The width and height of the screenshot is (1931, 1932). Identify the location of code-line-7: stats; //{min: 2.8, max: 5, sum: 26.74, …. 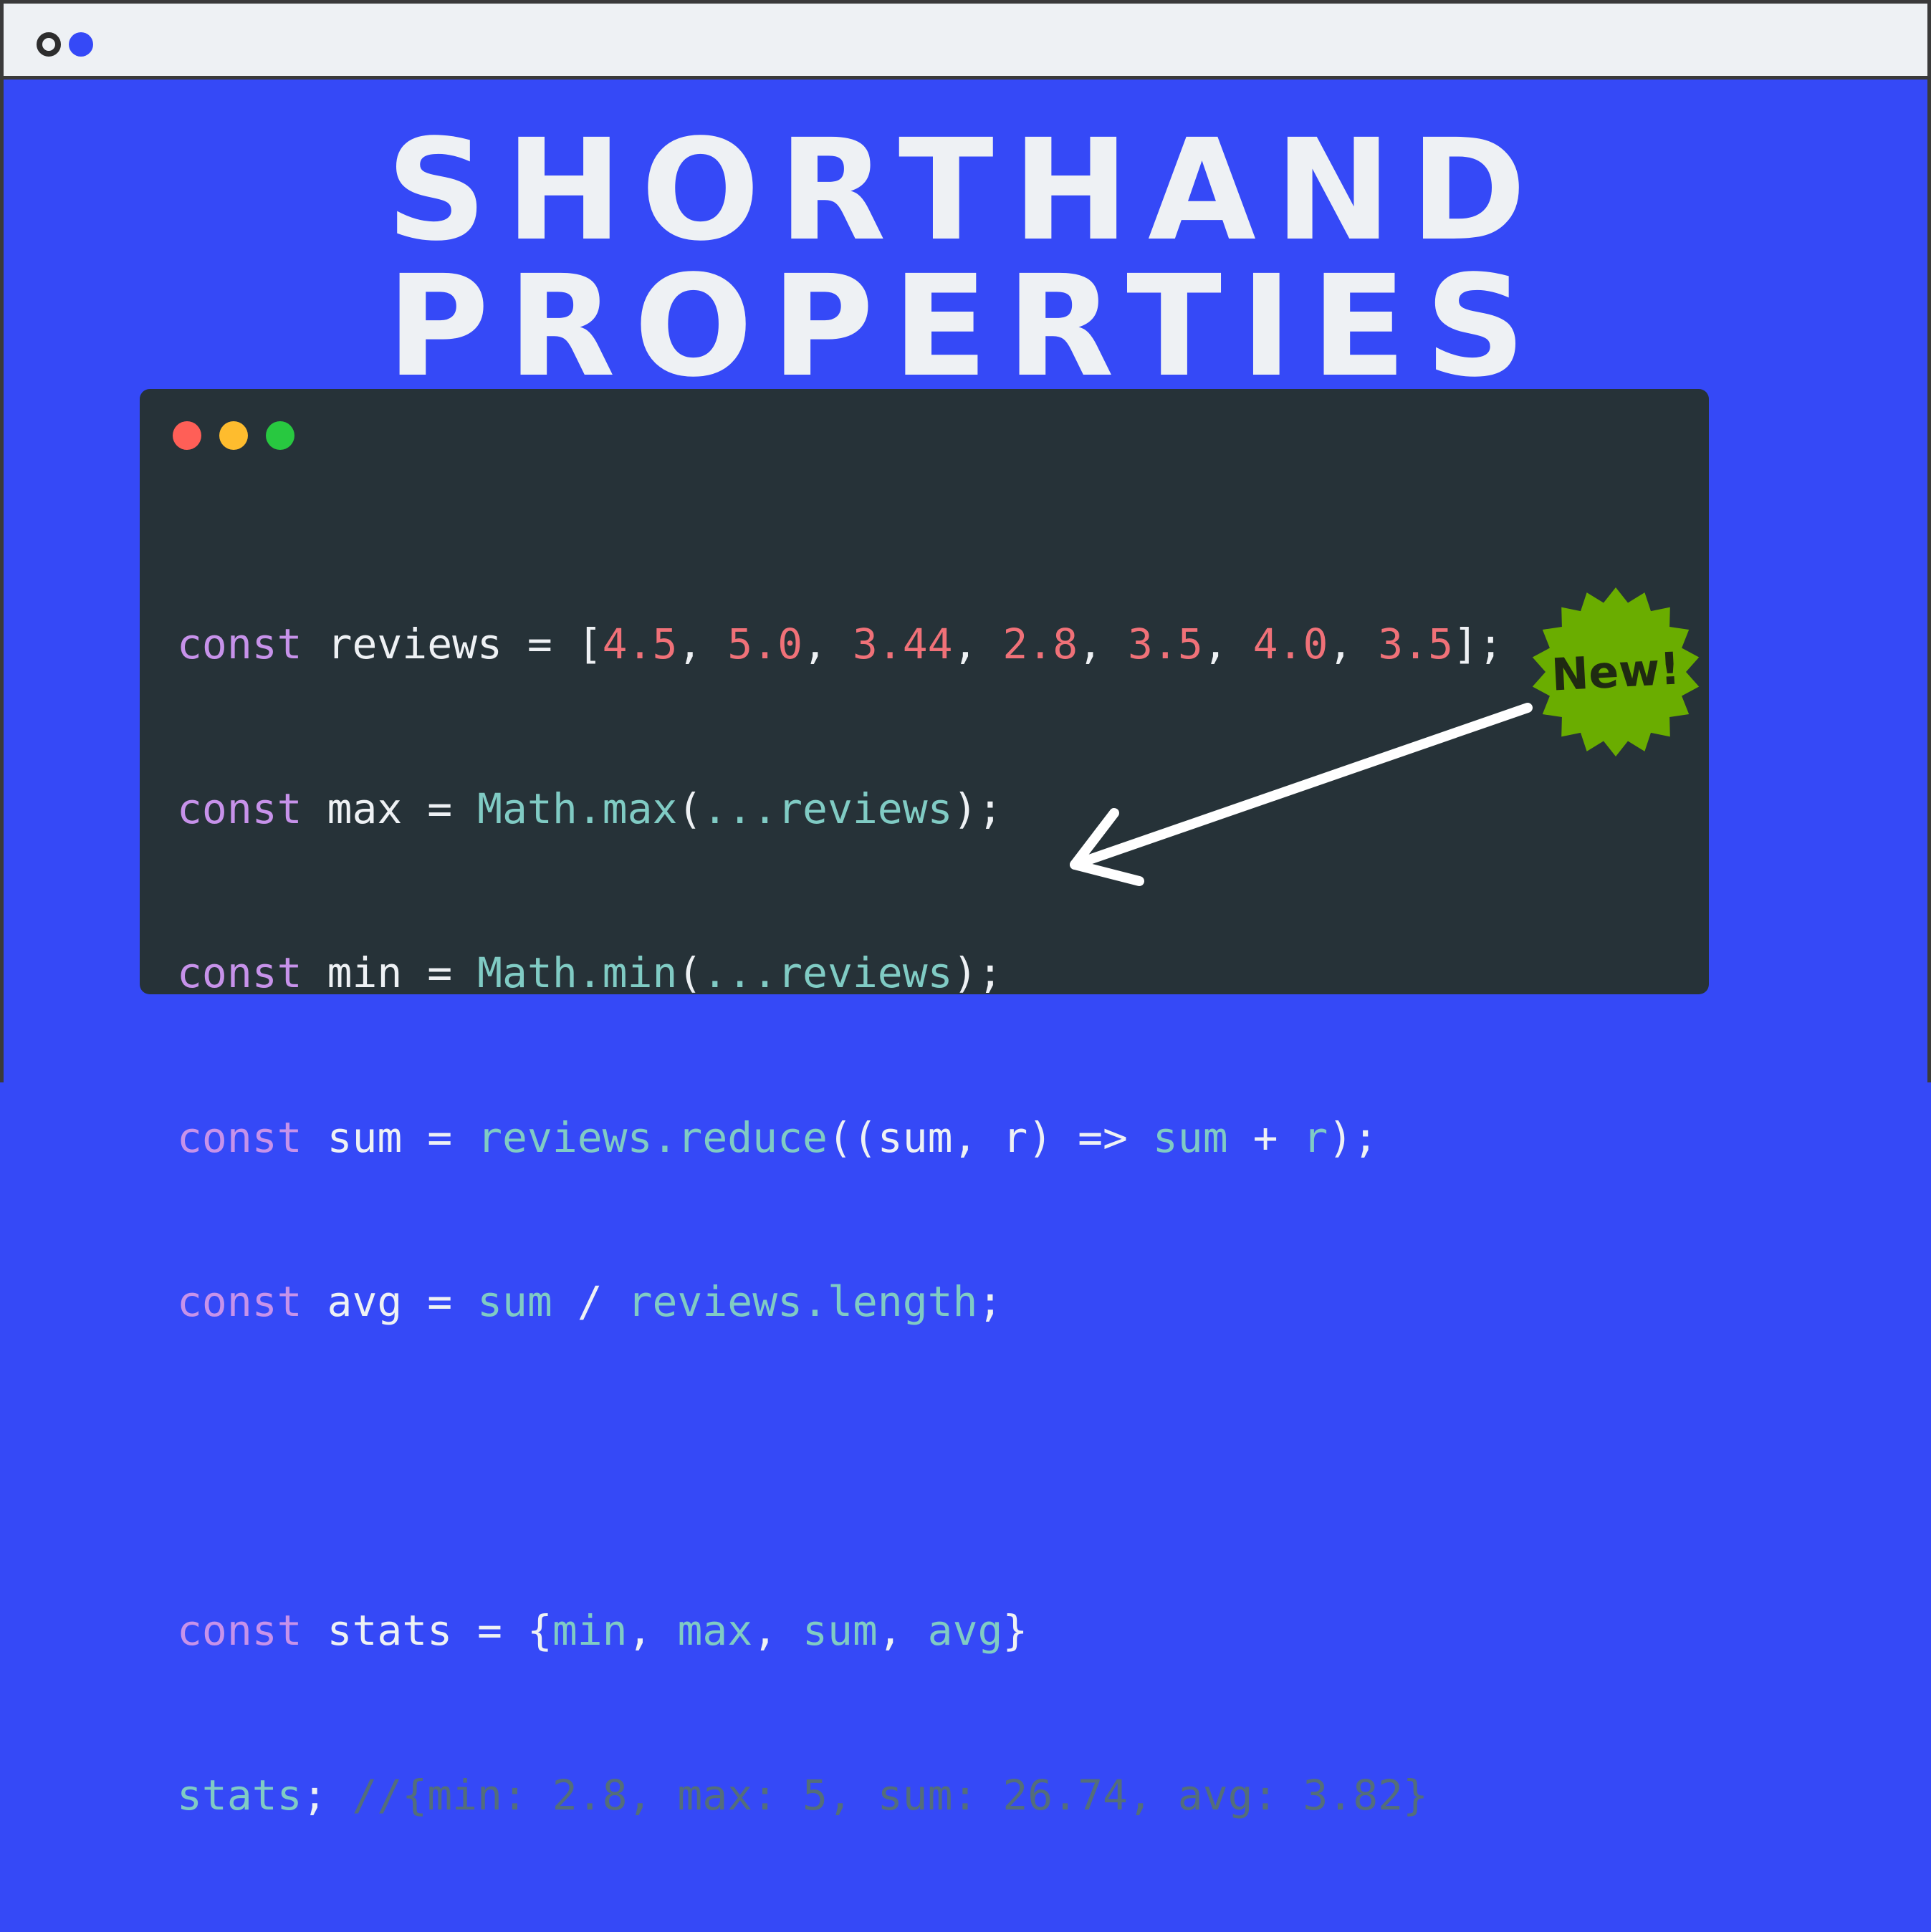
(840, 1796).